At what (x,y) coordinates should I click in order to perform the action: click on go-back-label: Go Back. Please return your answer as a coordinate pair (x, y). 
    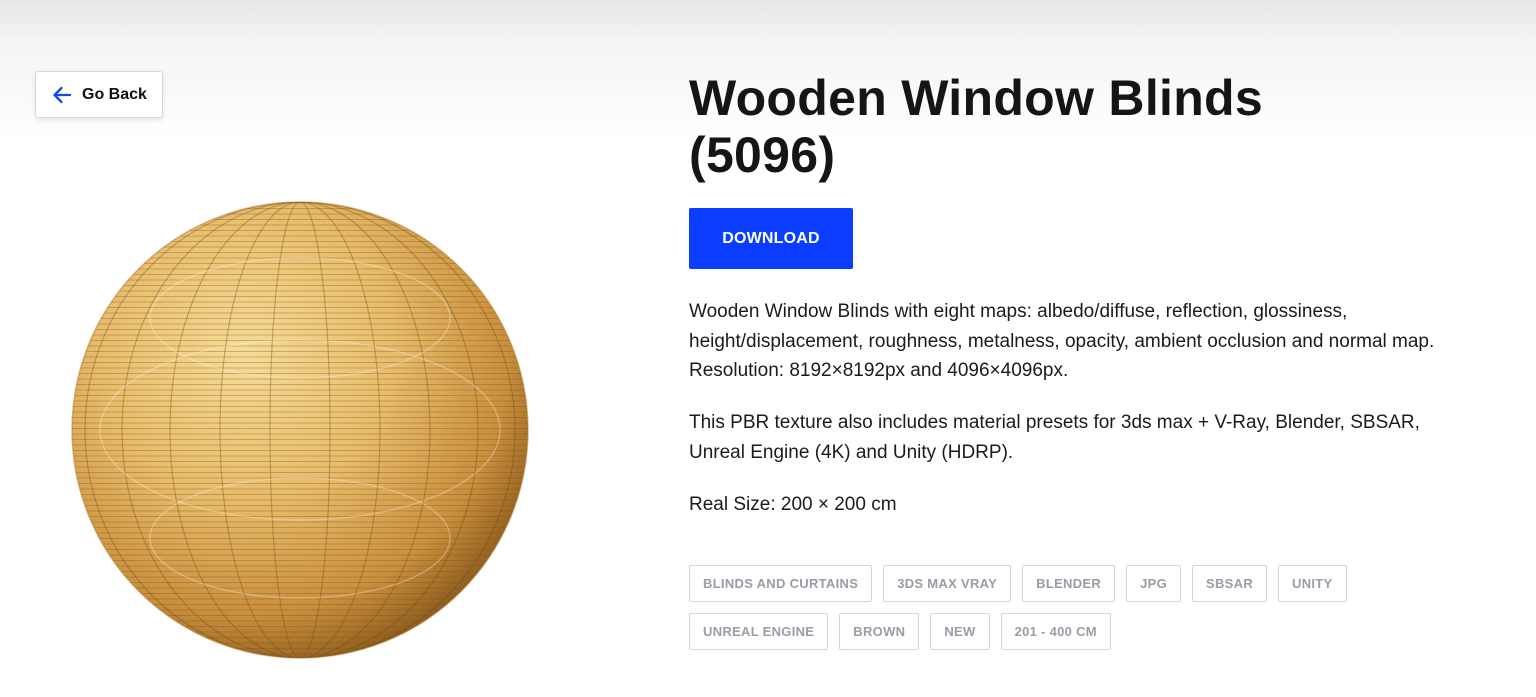
    Looking at the image, I should click on (114, 94).